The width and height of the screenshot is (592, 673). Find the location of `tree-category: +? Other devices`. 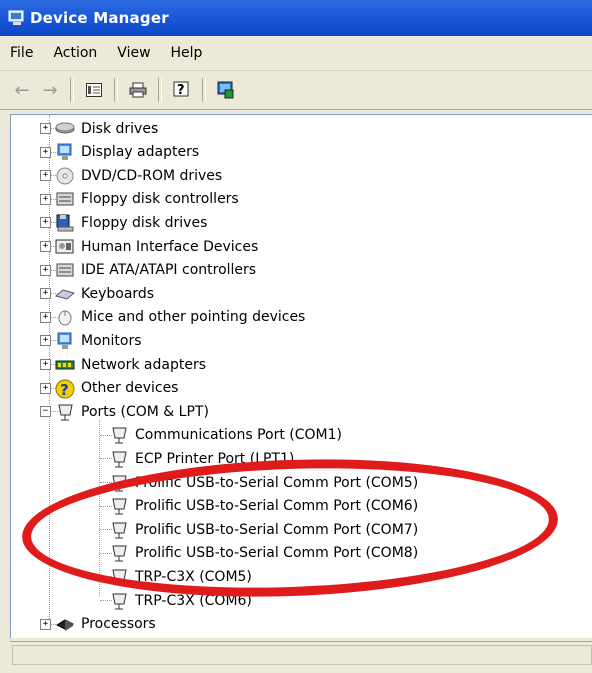

tree-category: +? Other devices is located at coordinates (109, 388).